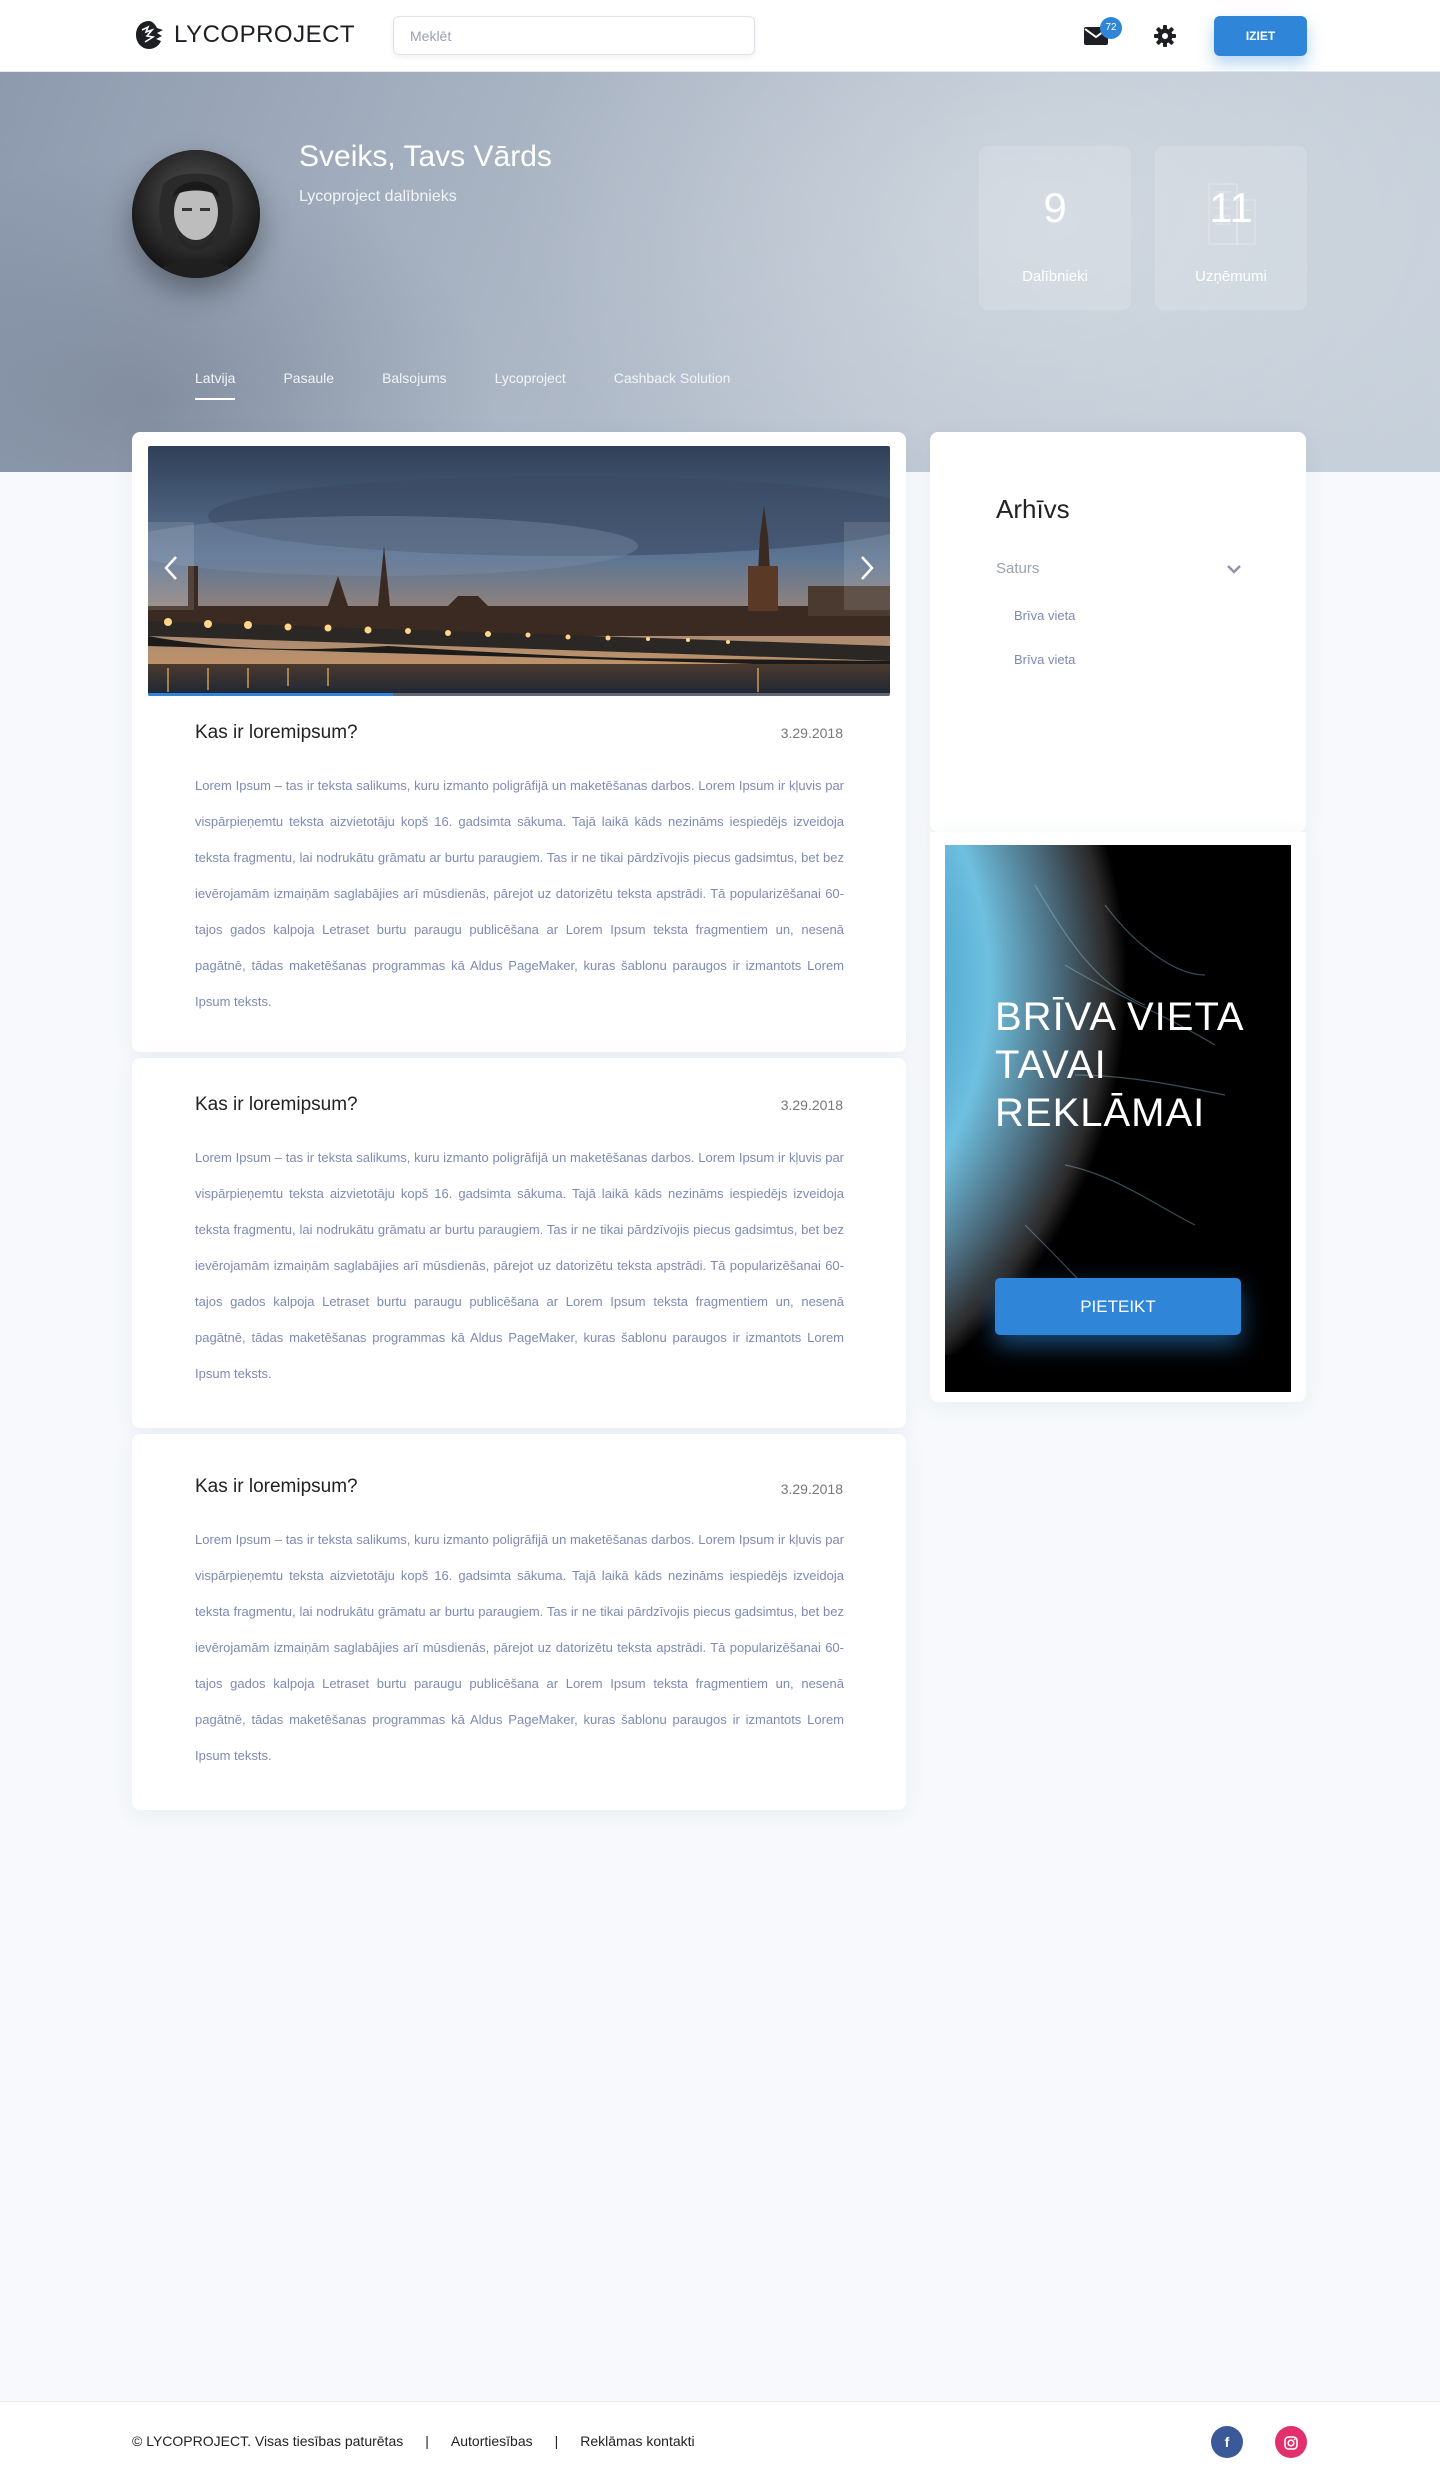  What do you see at coordinates (1118, 1306) in the screenshot?
I see `apply-button: PIETEIKT` at bounding box center [1118, 1306].